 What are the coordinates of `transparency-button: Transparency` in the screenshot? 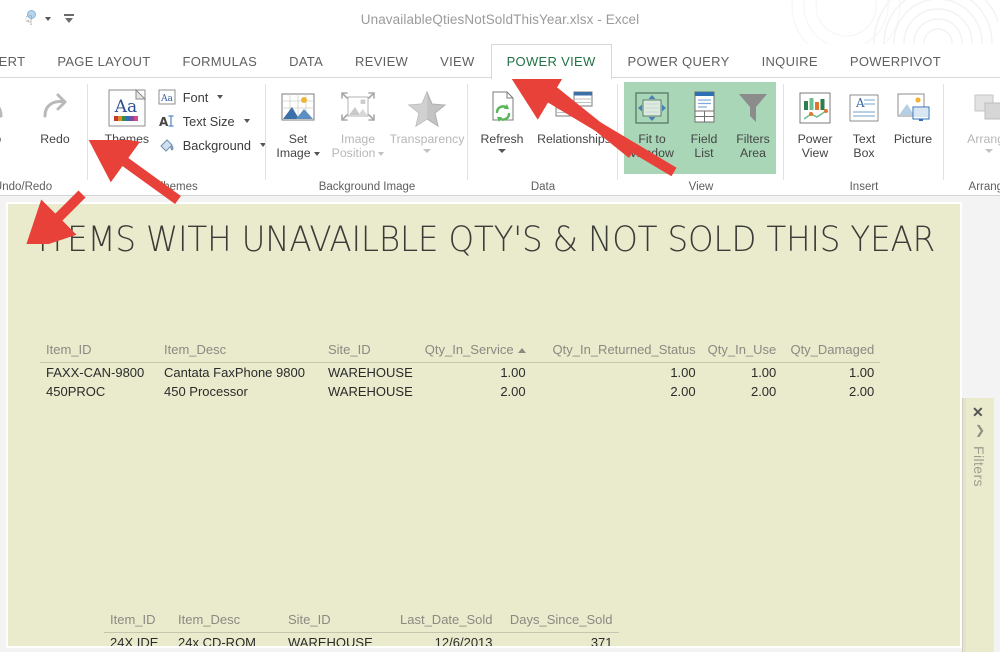 It's located at (427, 117).